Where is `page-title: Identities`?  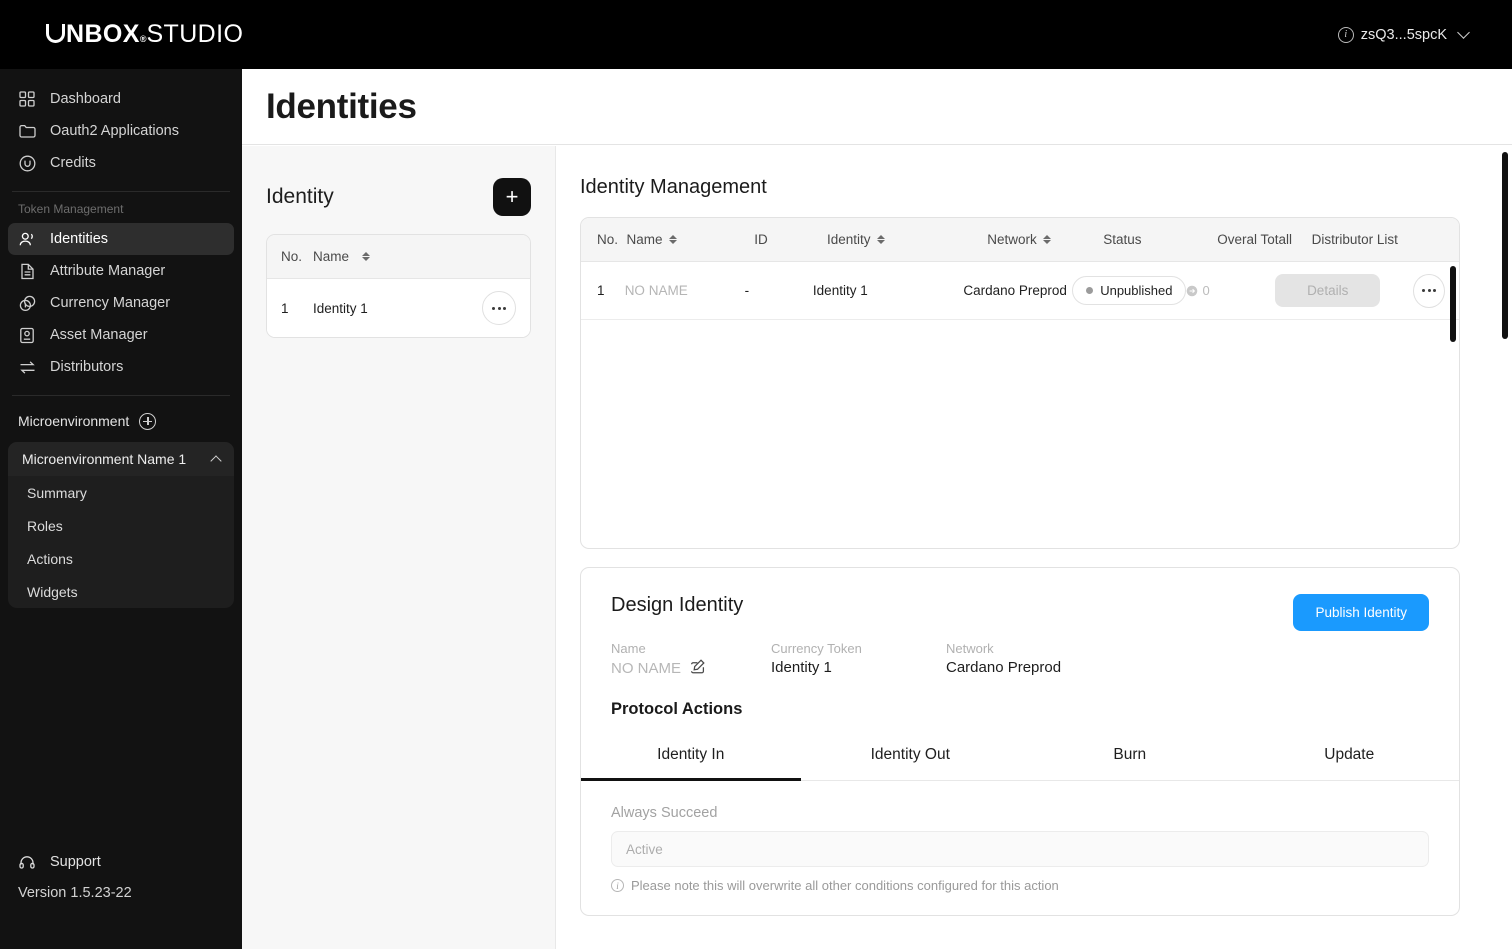
page-title: Identities is located at coordinates (341, 106).